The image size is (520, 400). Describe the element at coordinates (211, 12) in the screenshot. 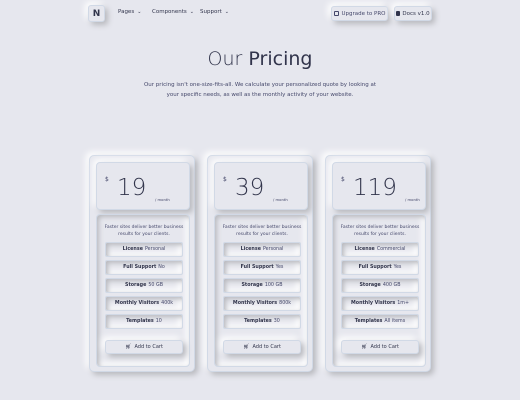

I see `nav-support-label: Support` at that location.